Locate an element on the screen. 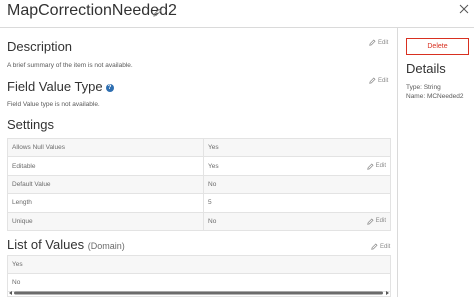  horizontal-scrollbar is located at coordinates (199, 293).